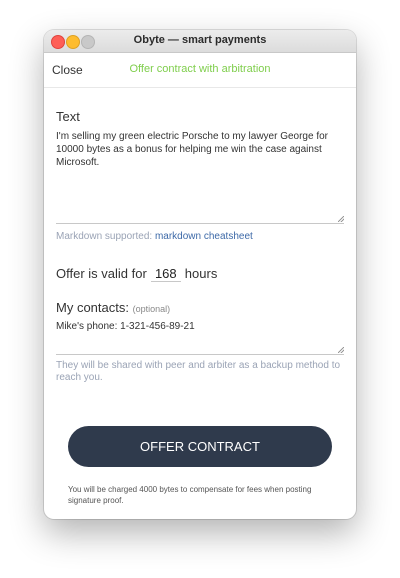 The image size is (400, 578). What do you see at coordinates (68, 116) in the screenshot?
I see `text-label: Text` at bounding box center [68, 116].